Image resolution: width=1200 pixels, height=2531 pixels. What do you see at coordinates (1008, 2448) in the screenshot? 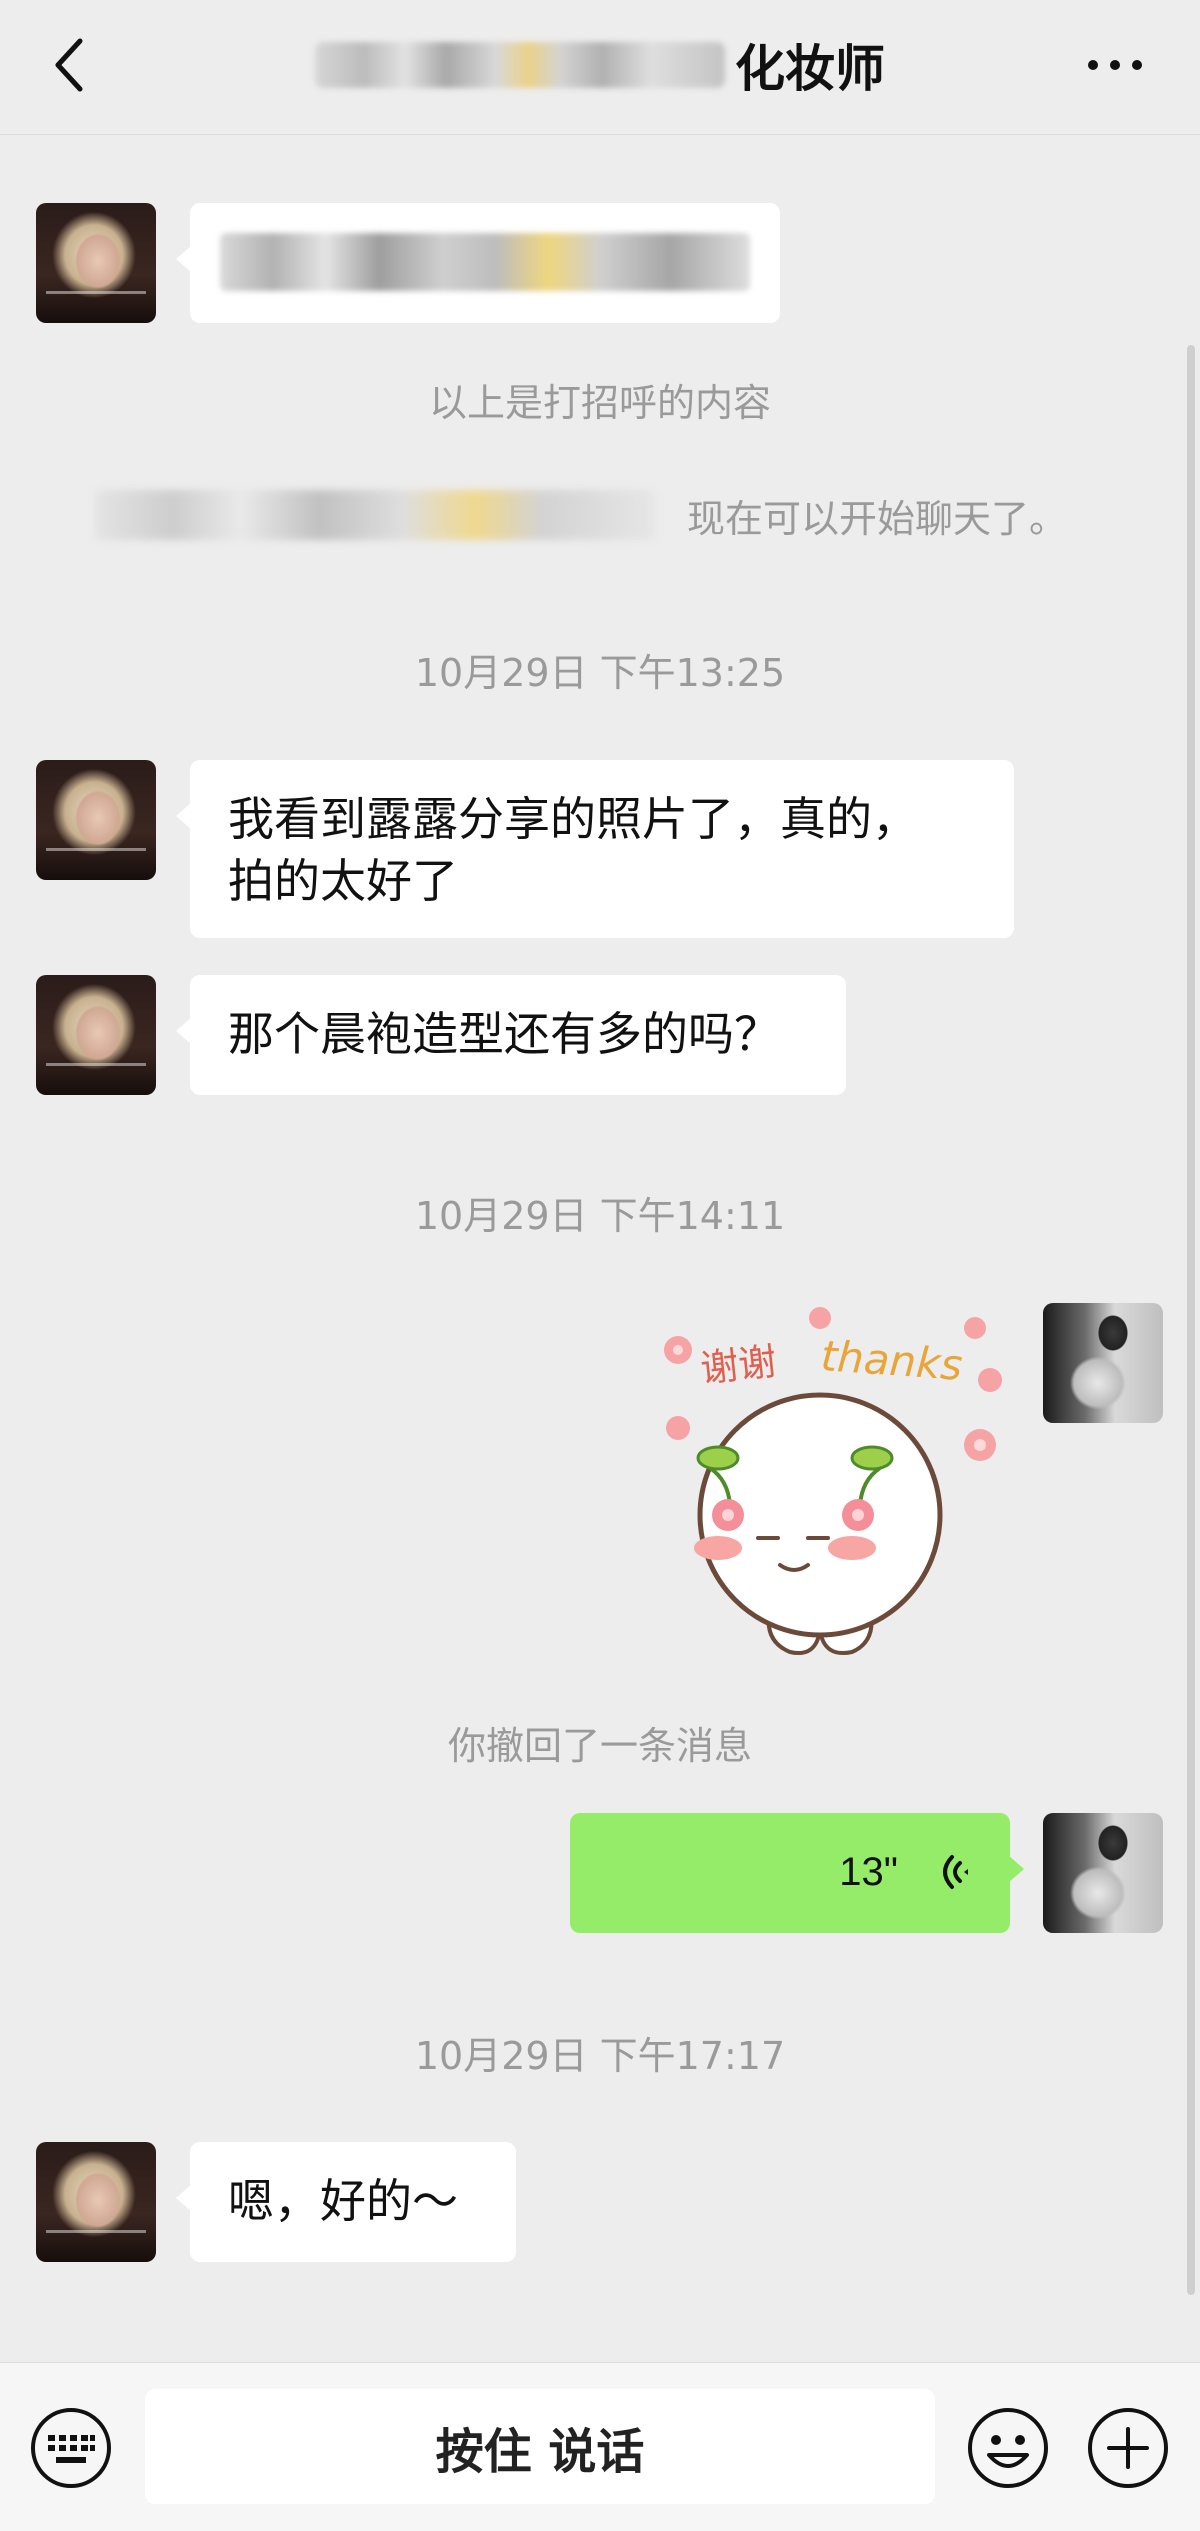
I see `emoji-icon` at bounding box center [1008, 2448].